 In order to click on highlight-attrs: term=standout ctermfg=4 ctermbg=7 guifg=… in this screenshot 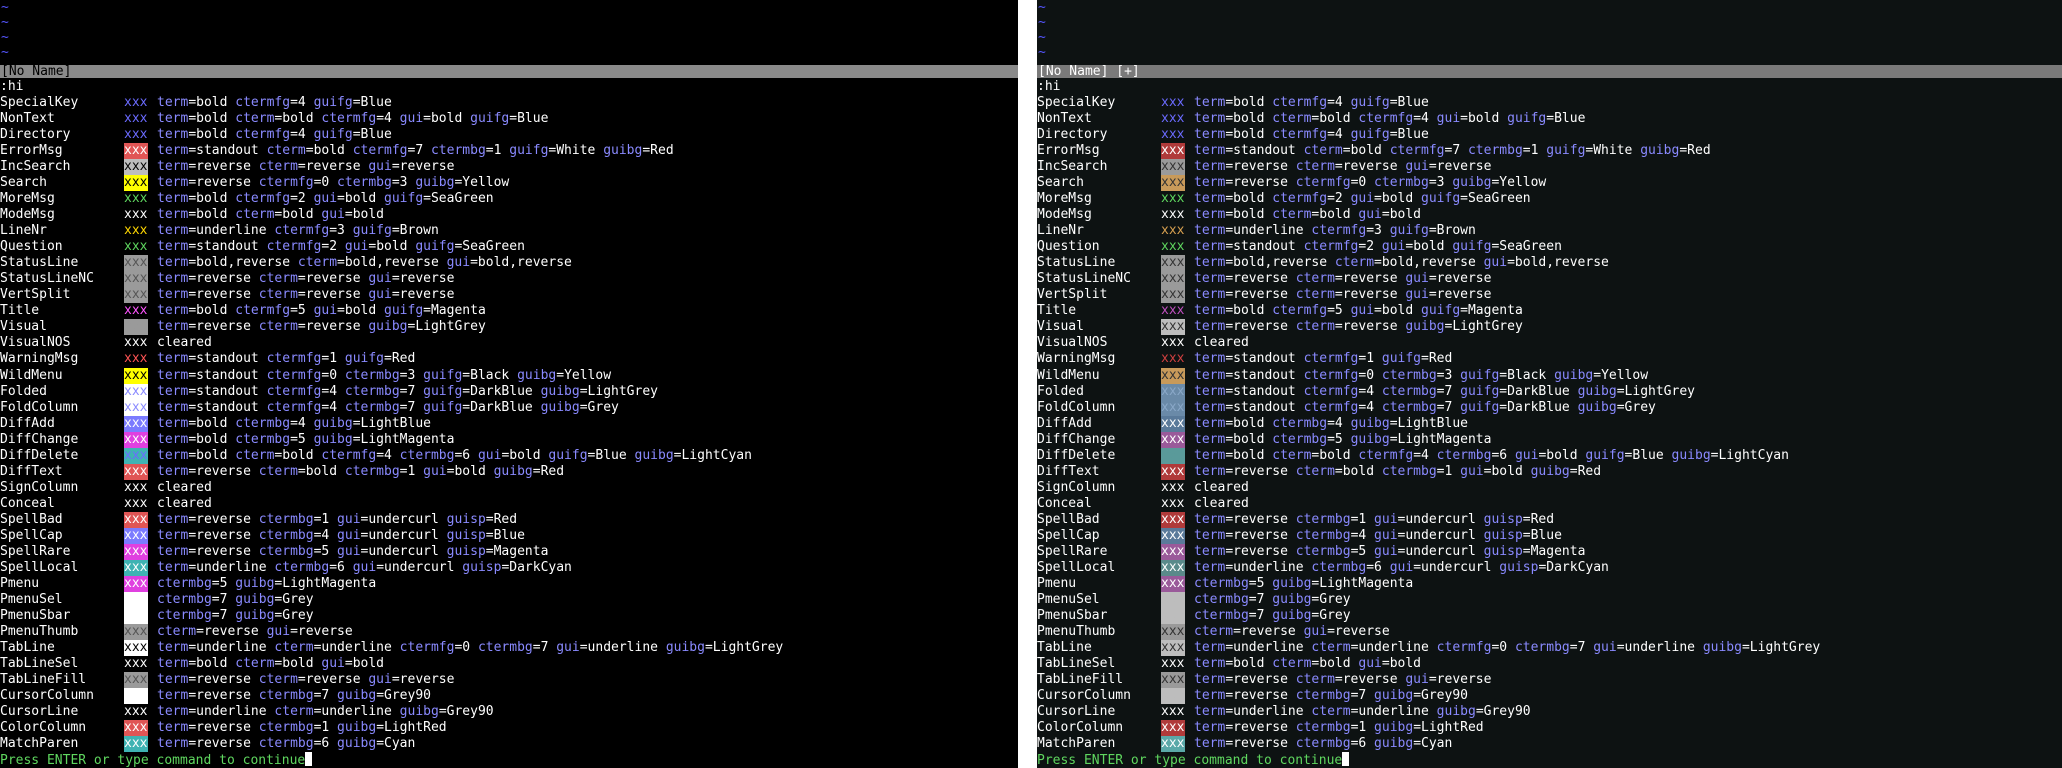, I will do `click(388, 407)`.